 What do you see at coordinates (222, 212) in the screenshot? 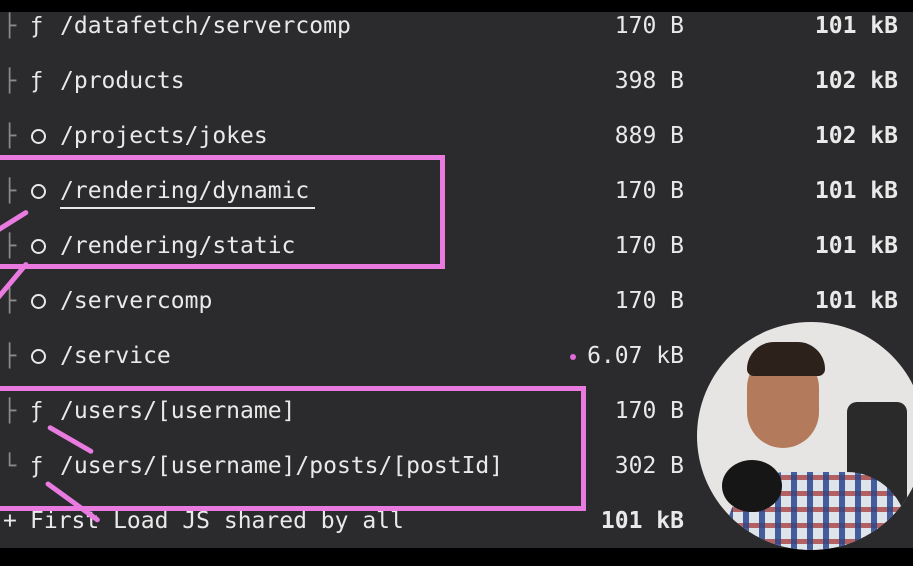
I see `annotation-box-rendering` at bounding box center [222, 212].